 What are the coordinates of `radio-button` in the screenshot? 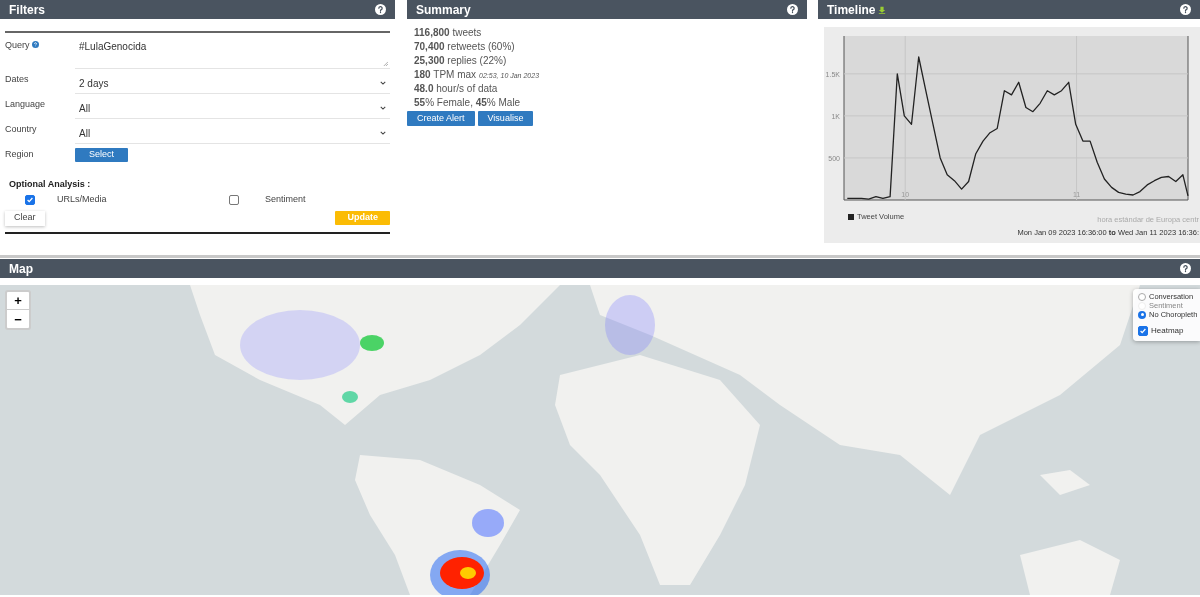 It's located at (1142, 296).